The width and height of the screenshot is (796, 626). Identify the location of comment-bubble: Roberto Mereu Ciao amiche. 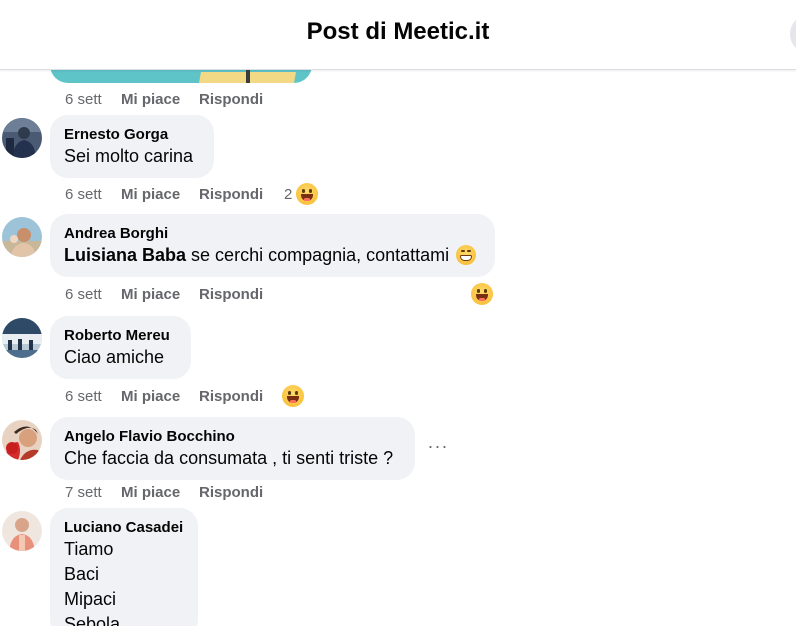
(120, 347).